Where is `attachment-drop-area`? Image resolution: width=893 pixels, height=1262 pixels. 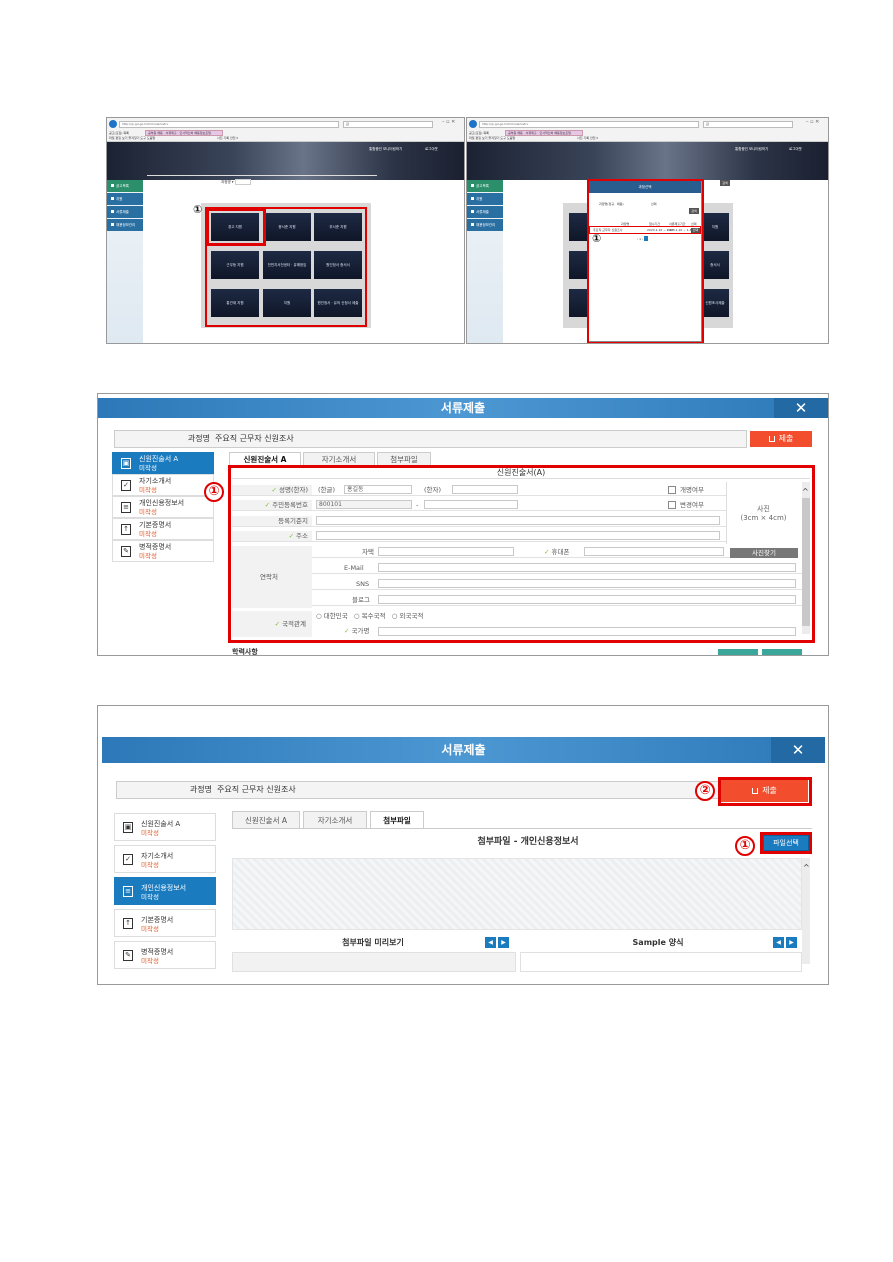 attachment-drop-area is located at coordinates (517, 894).